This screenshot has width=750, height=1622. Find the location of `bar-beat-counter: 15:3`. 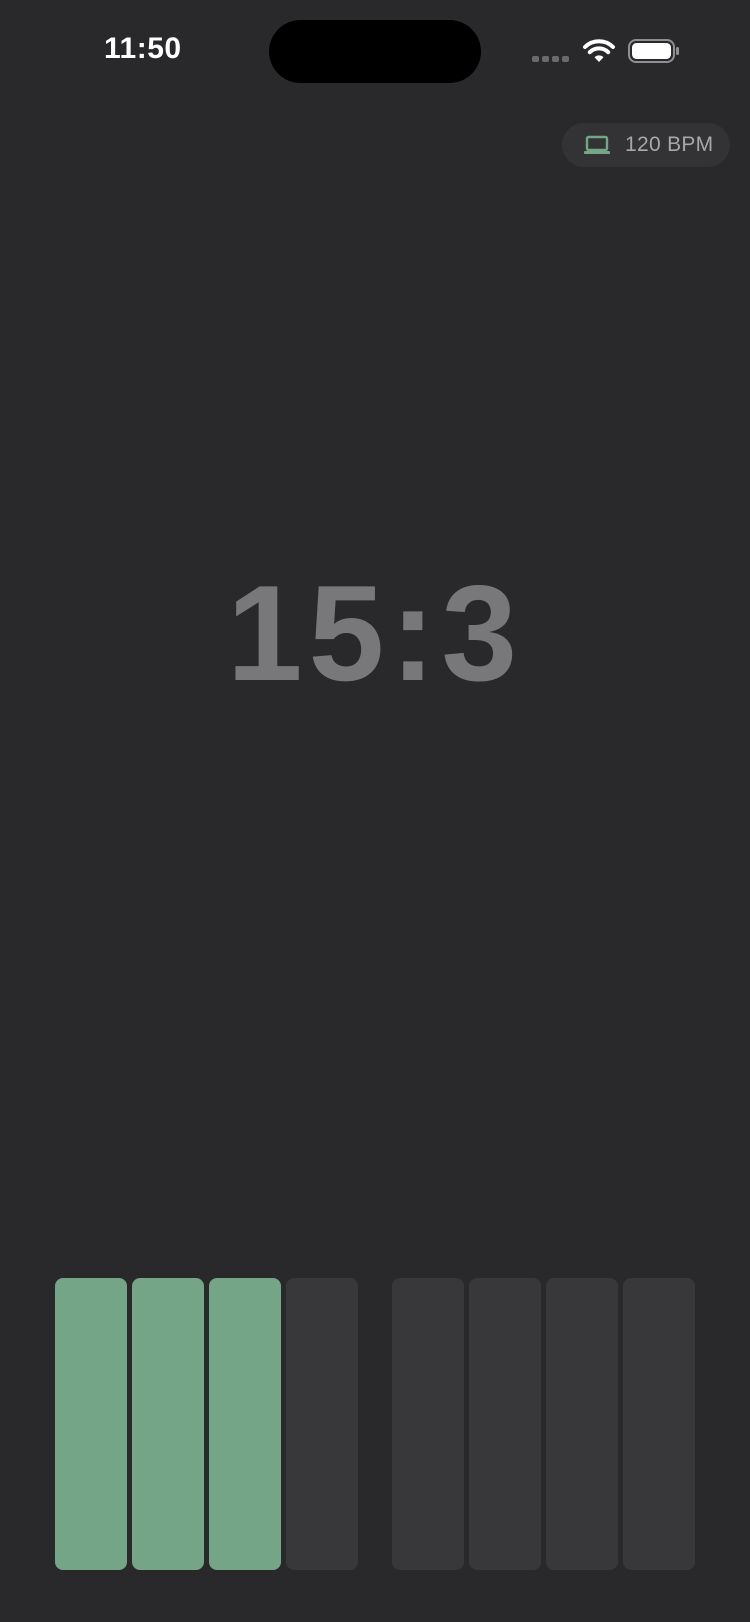

bar-beat-counter: 15:3 is located at coordinates (375, 633).